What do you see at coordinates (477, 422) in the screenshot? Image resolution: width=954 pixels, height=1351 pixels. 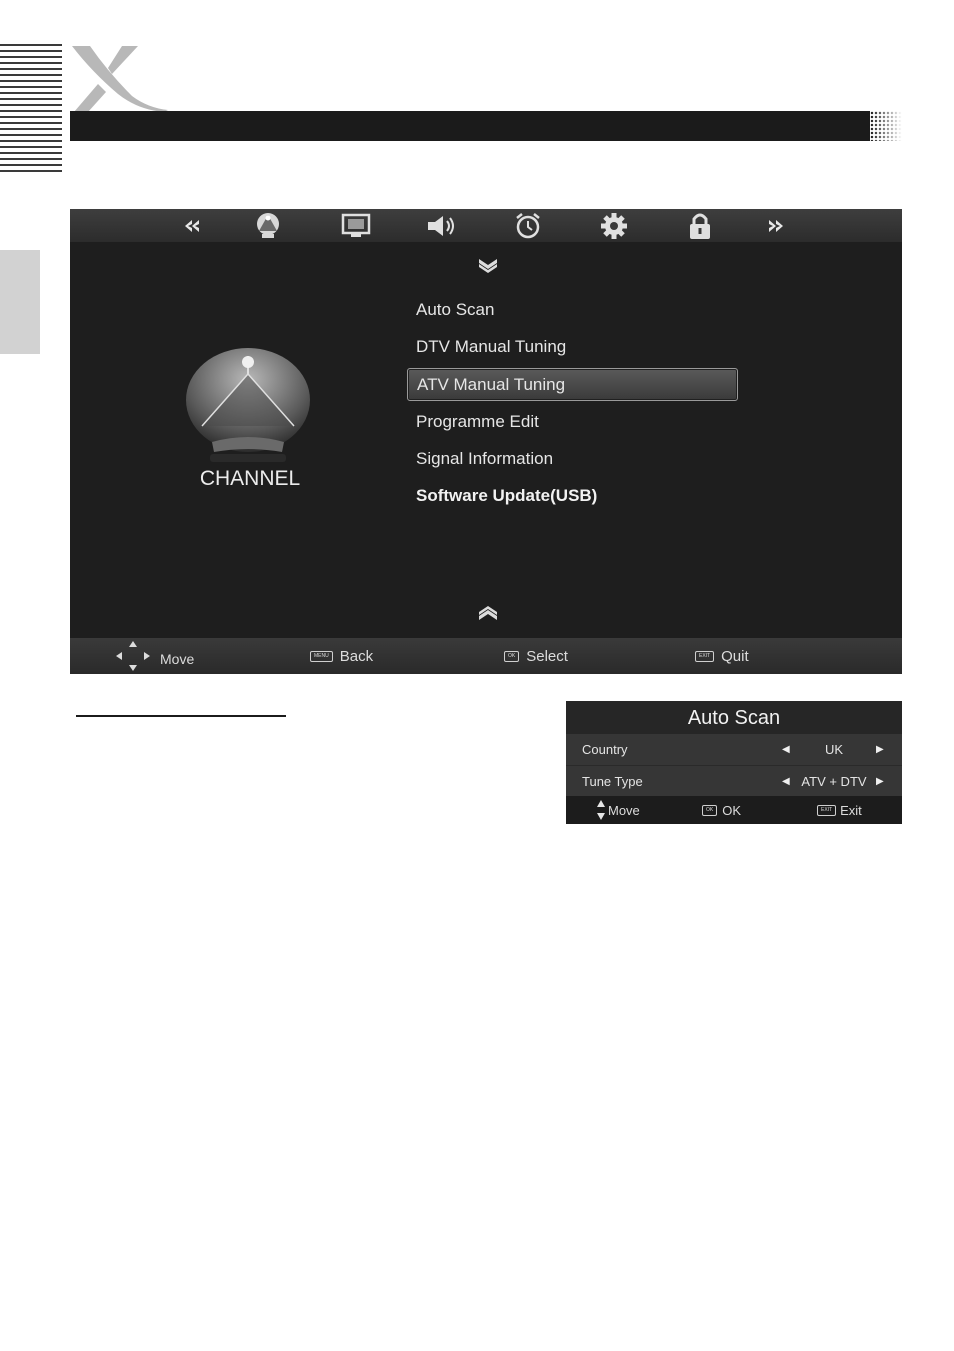 I see `menu-item-programme-edit: Programme Edit` at bounding box center [477, 422].